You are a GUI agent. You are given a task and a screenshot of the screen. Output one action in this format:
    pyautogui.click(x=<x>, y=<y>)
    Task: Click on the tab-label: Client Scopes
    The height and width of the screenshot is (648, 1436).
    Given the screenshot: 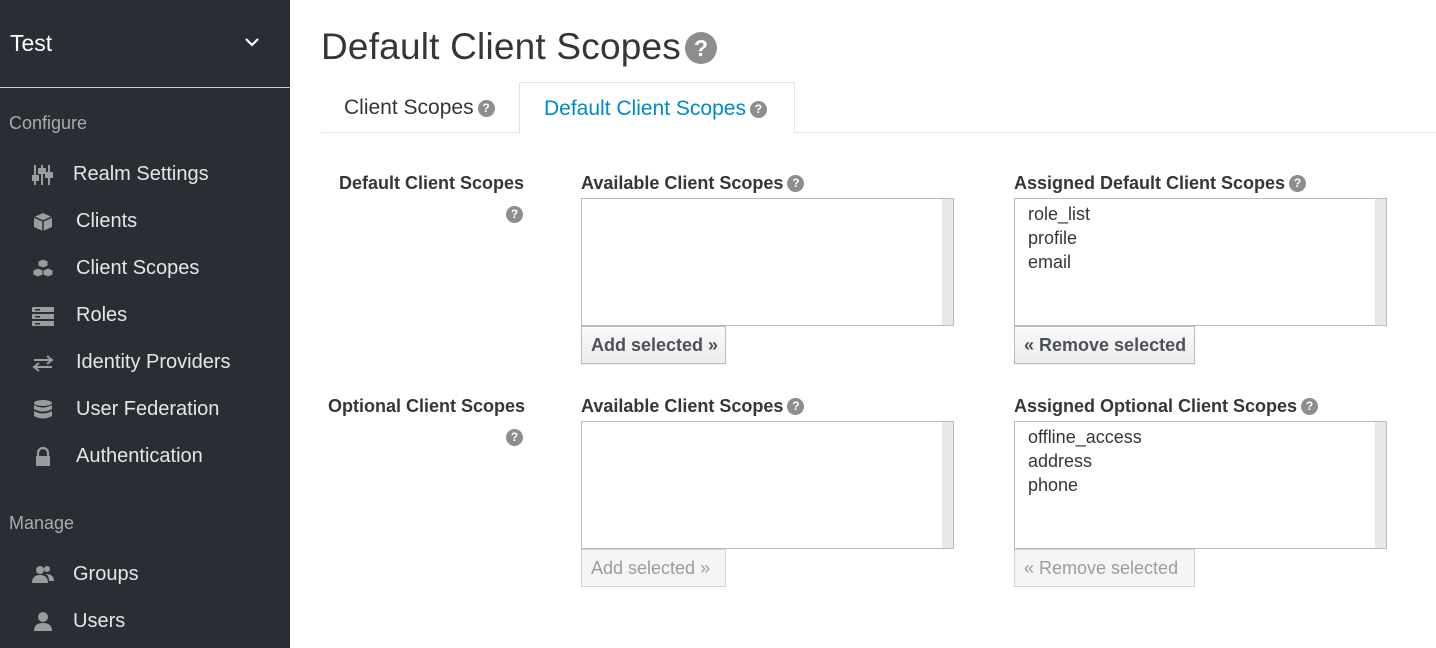 What is the action you would take?
    pyautogui.click(x=409, y=107)
    